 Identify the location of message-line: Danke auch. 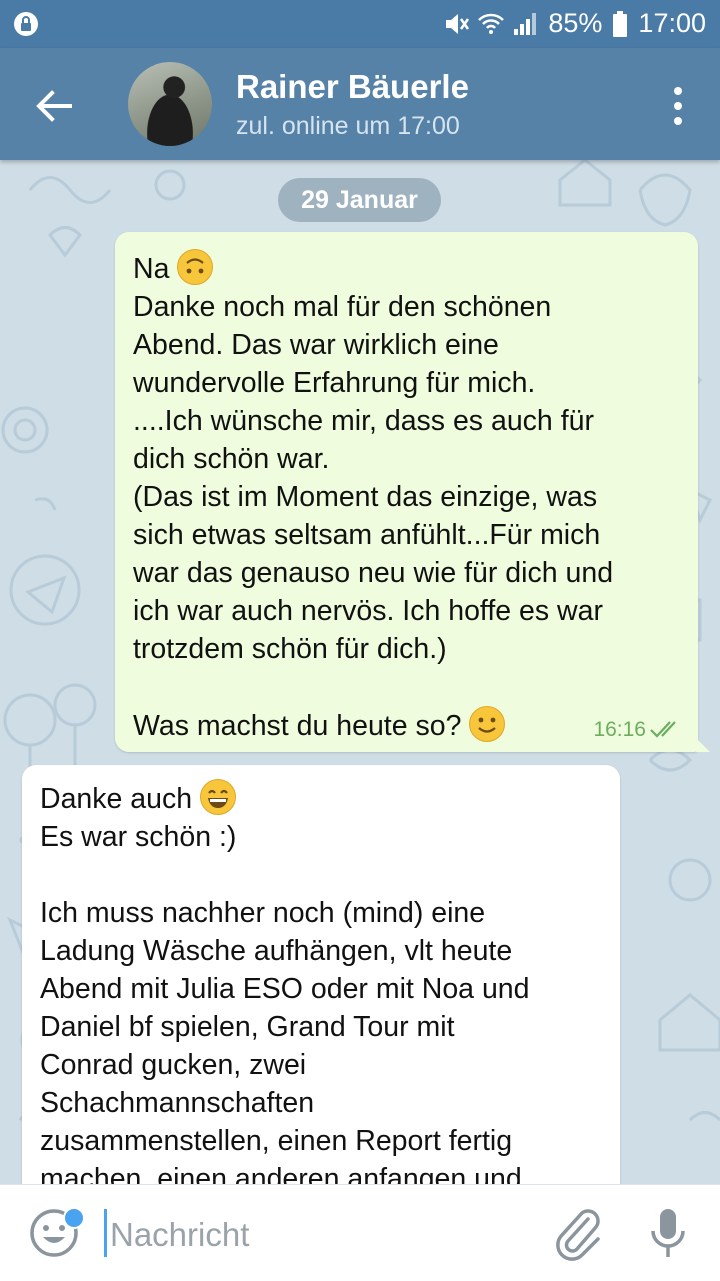
(120, 799).